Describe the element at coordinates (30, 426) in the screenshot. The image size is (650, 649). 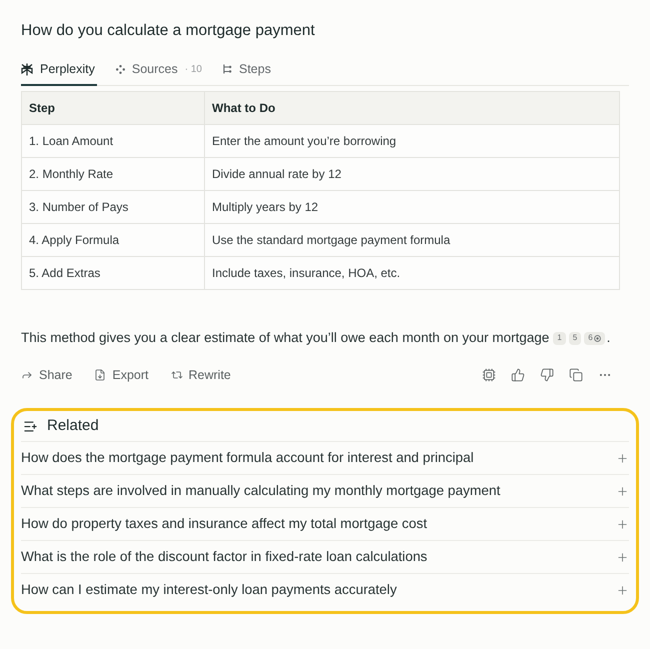
I see `list-plus-icon` at that location.